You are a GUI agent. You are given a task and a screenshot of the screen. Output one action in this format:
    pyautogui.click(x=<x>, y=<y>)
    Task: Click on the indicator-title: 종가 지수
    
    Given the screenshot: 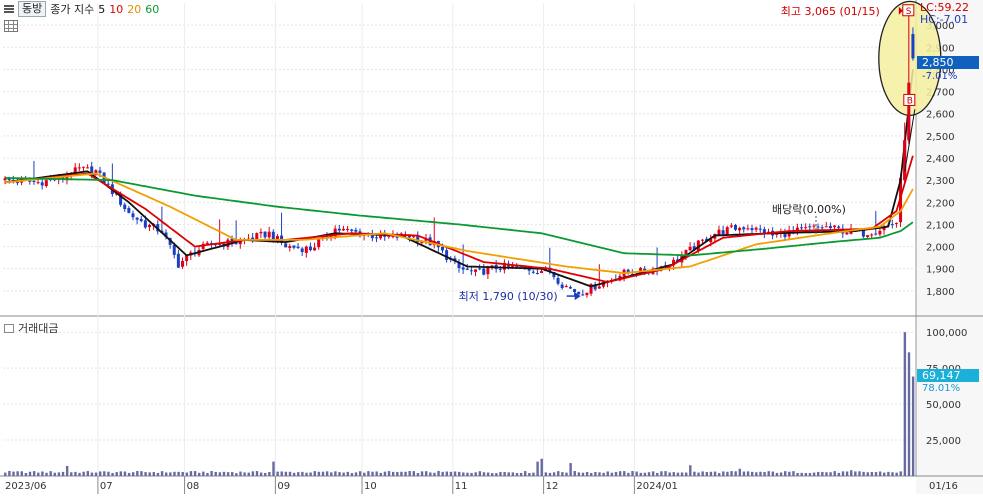 What is the action you would take?
    pyautogui.click(x=72, y=9)
    